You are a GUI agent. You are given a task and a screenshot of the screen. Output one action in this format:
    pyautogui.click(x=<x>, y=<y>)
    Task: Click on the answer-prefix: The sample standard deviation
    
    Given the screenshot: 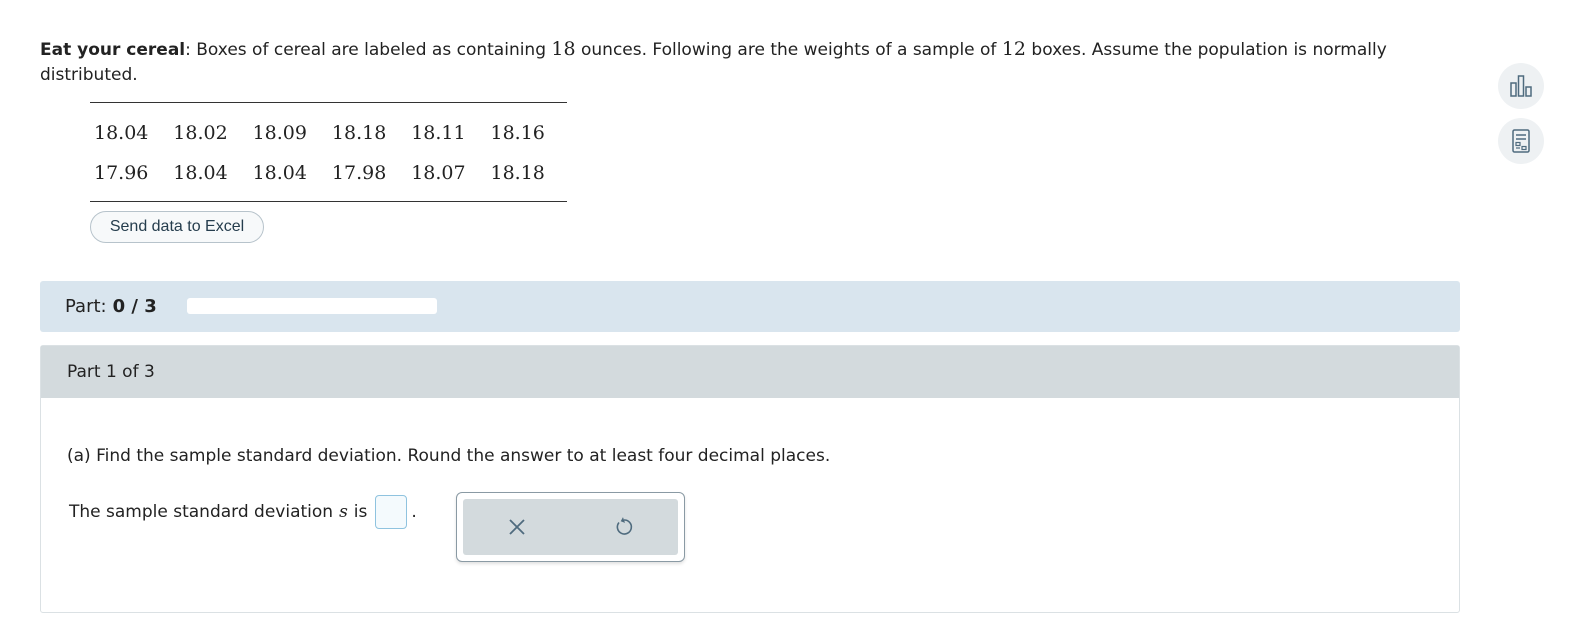 What is the action you would take?
    pyautogui.click(x=201, y=512)
    